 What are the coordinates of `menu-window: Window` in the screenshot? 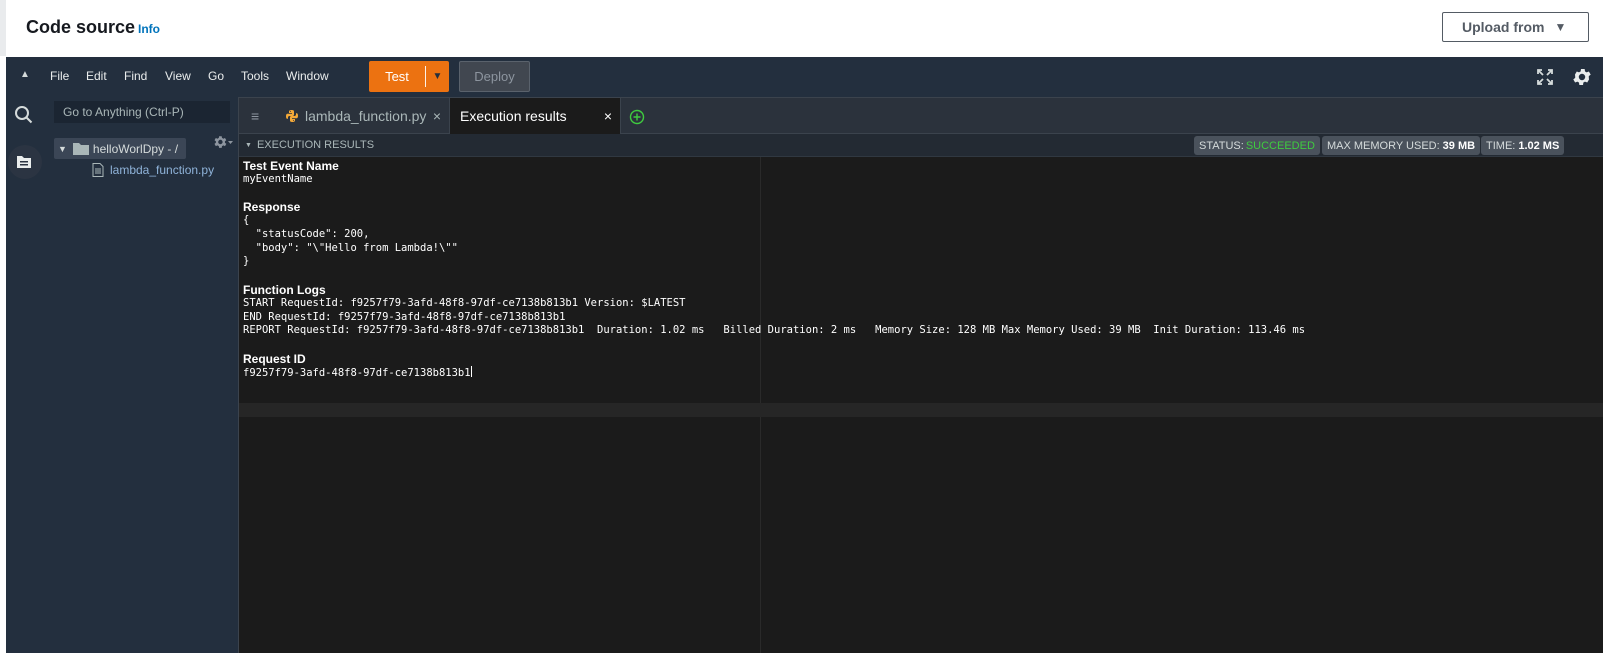 It's located at (307, 76).